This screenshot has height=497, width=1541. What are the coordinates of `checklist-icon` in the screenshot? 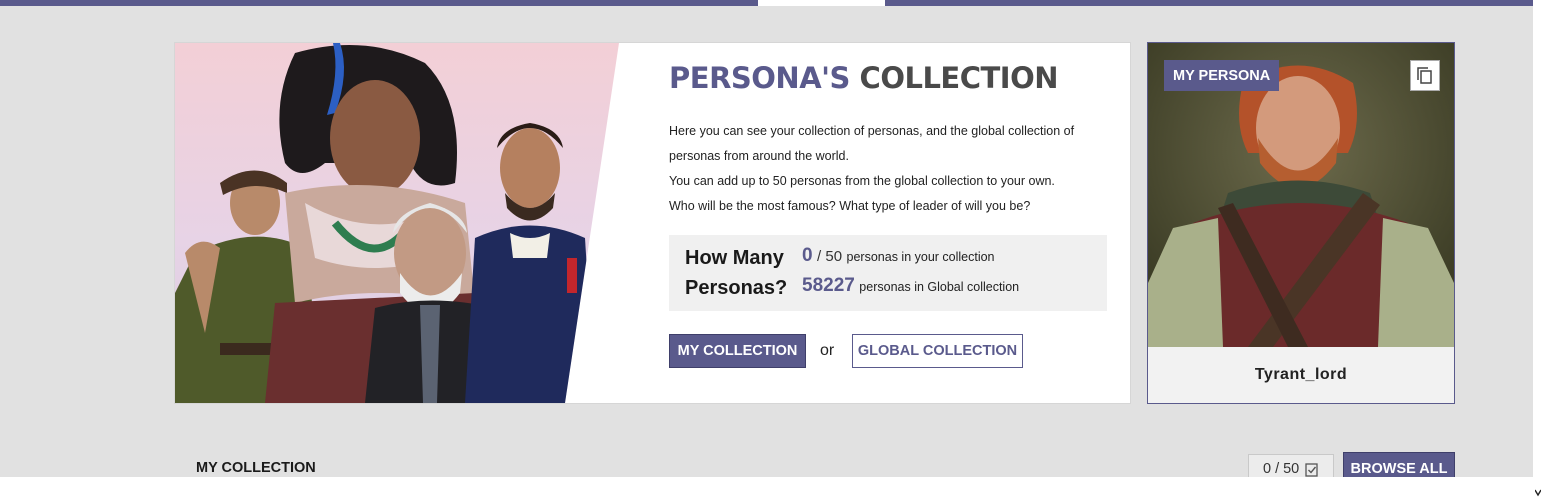 It's located at (1311, 469).